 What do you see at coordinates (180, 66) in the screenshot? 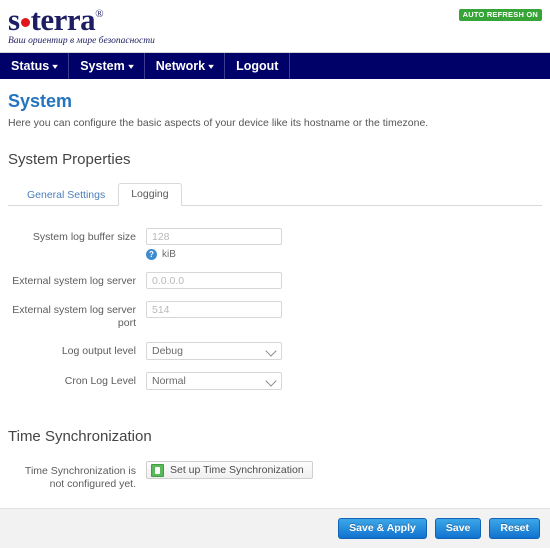
I see `nav-item-network-label: Network` at bounding box center [180, 66].